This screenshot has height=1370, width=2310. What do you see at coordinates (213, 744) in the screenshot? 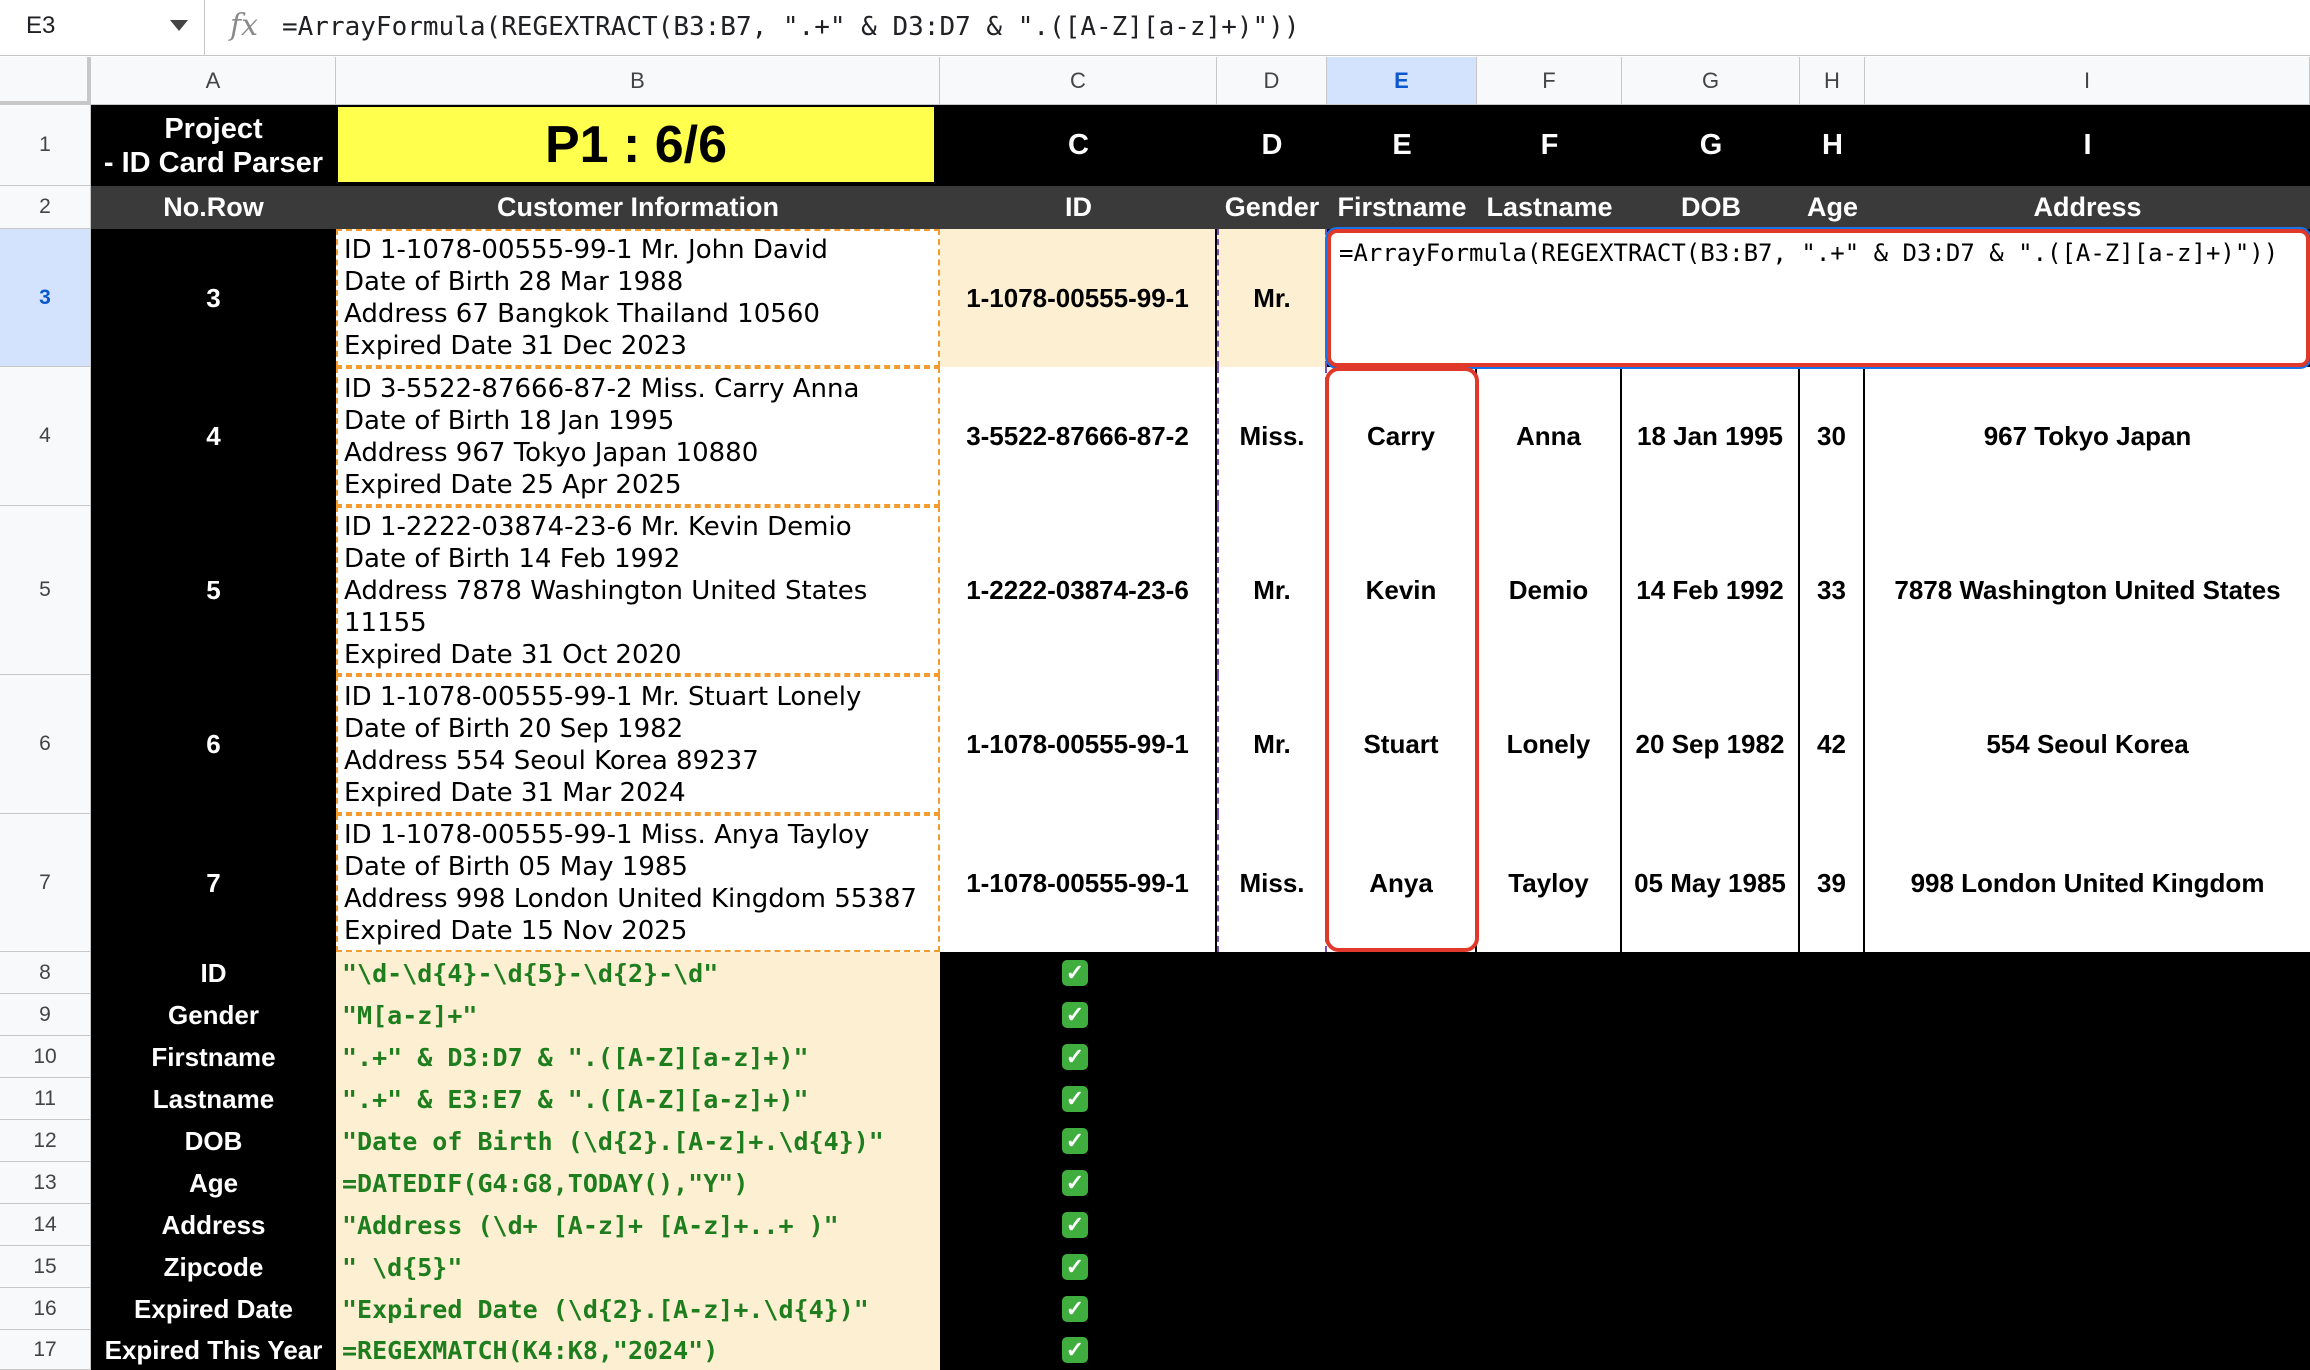
I see `row-number-cell: 6` at bounding box center [213, 744].